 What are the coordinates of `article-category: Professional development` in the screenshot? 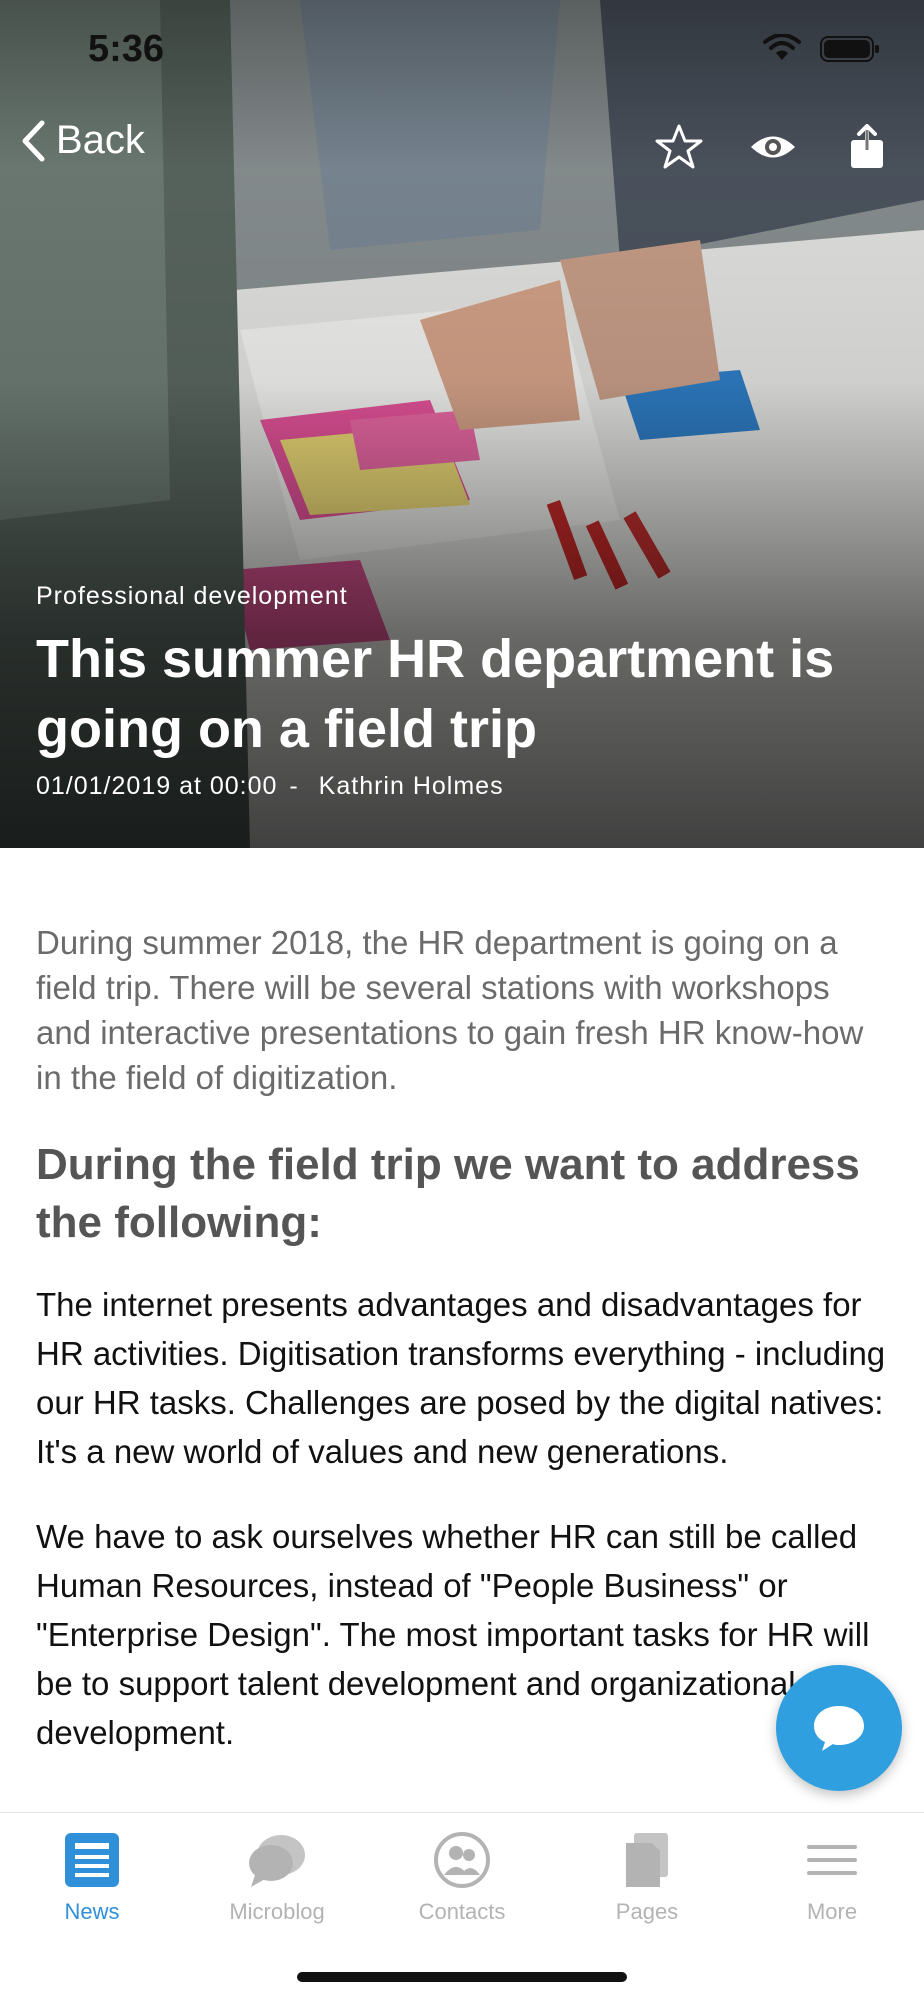 It's located at (192, 596).